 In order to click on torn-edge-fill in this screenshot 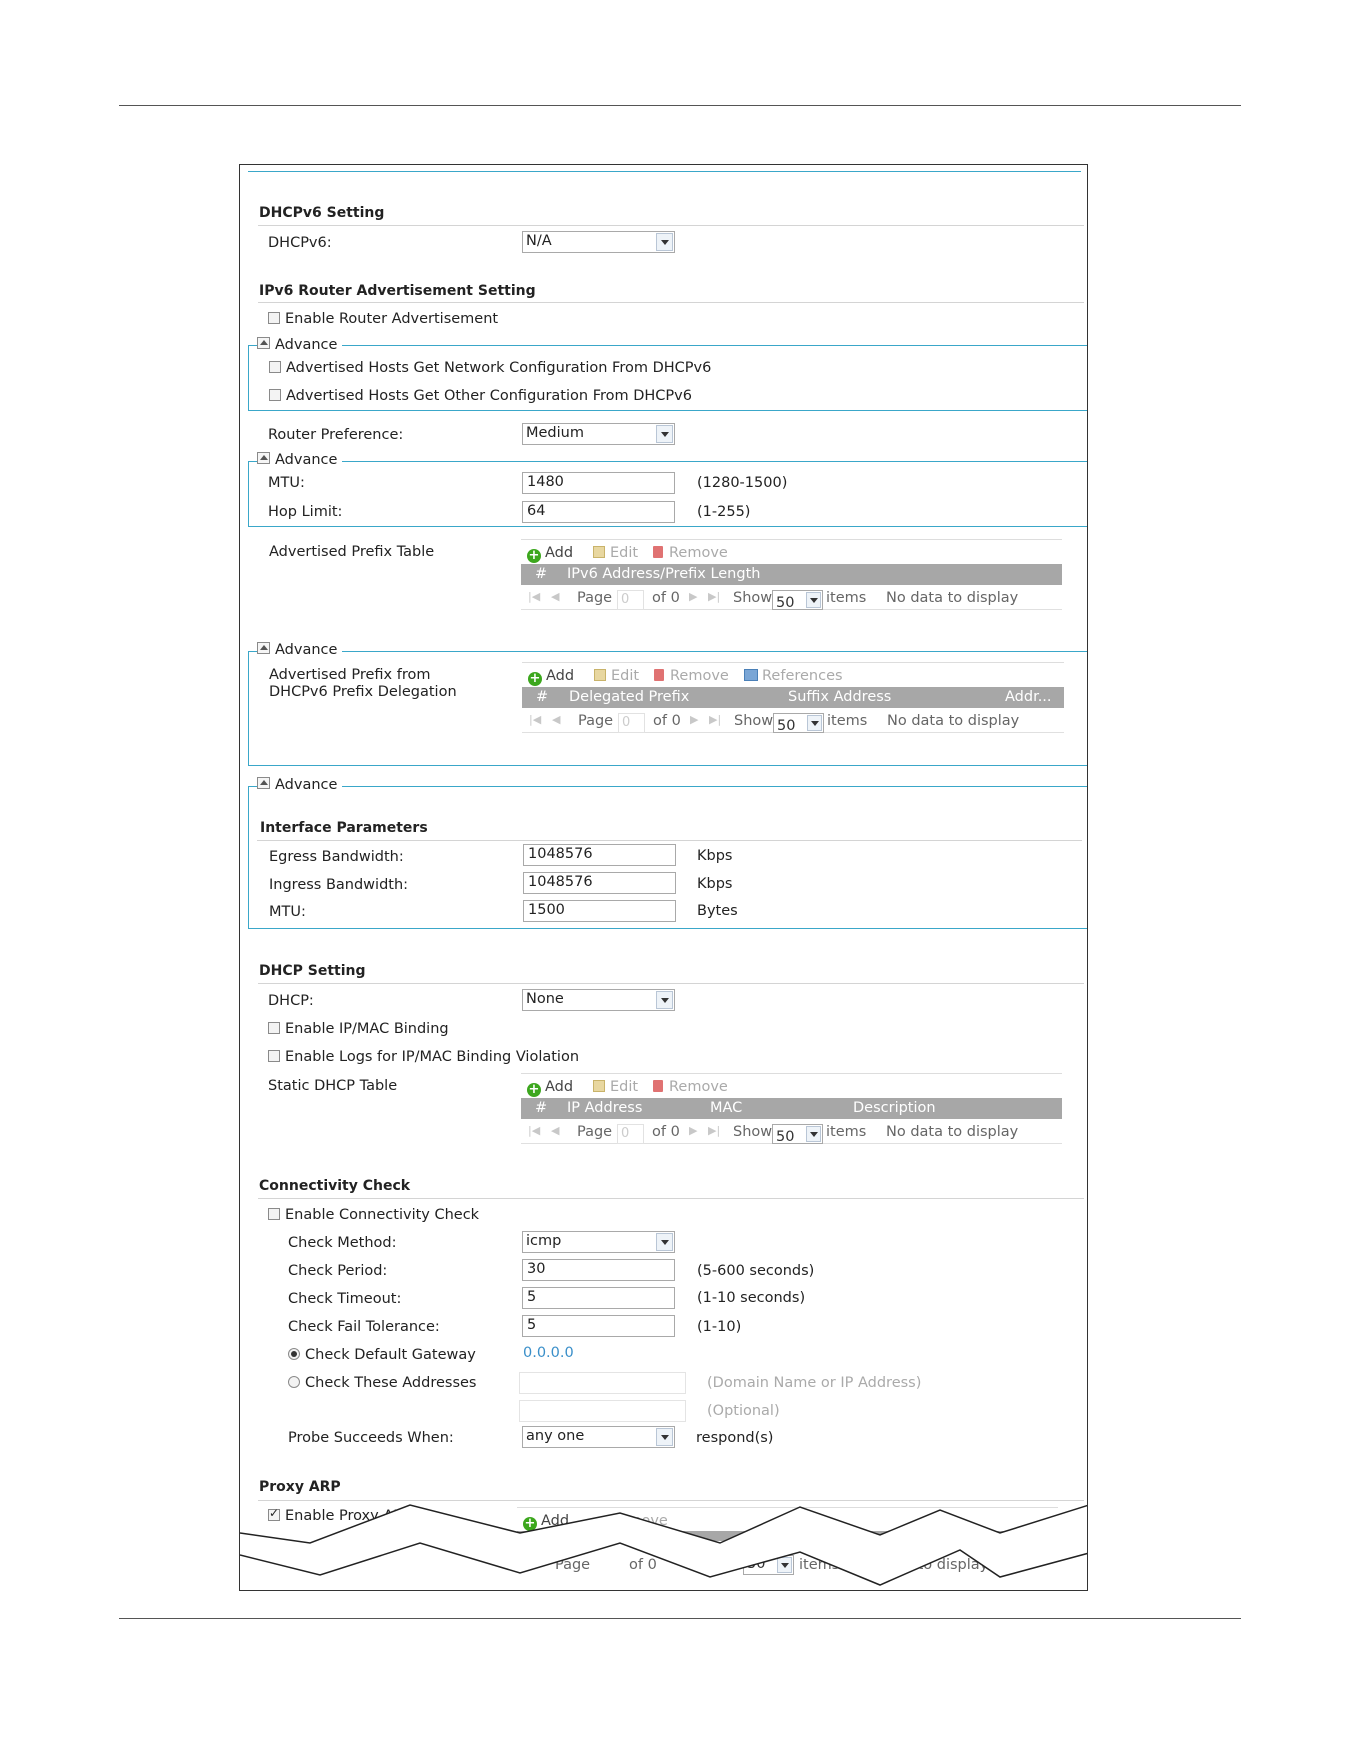, I will do `click(663, 1545)`.